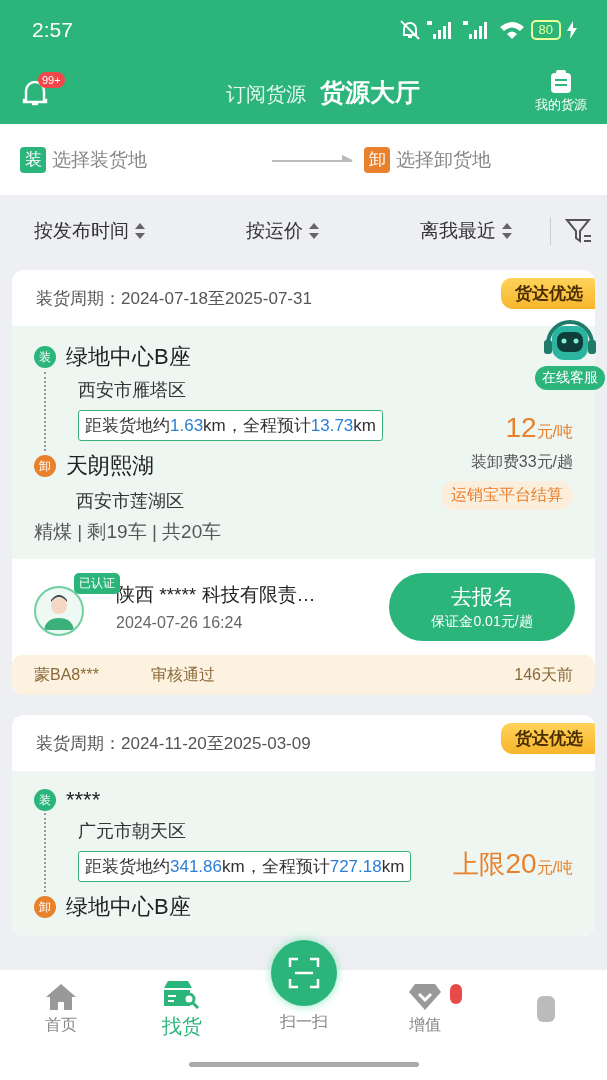  I want to click on unloading-place-field: 卸 选择卸货地, so click(427, 159).